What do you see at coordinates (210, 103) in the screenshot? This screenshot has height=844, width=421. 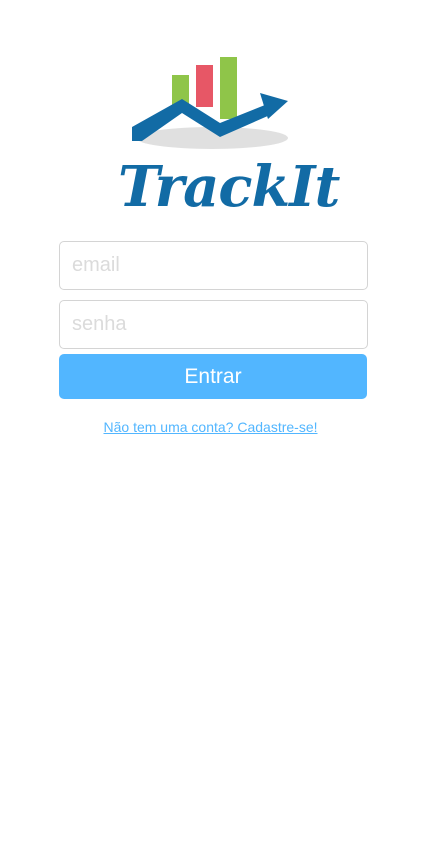 I see `chart-trend-icon` at bounding box center [210, 103].